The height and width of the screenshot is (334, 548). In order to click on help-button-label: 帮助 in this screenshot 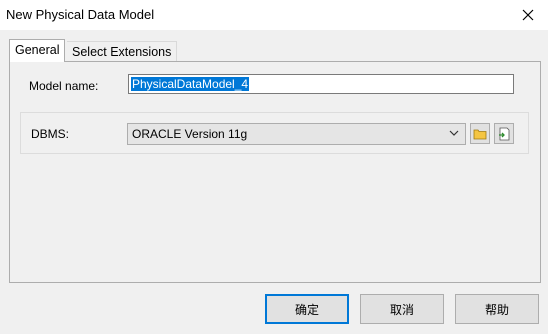, I will do `click(496, 309)`.